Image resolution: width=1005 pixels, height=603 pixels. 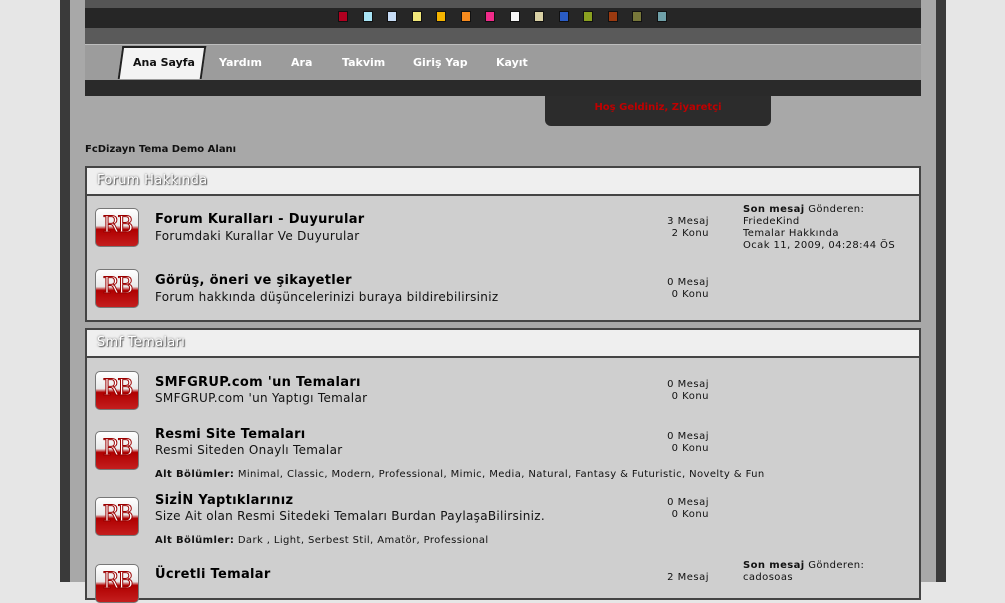 I want to click on category-header: Smf Temaları, so click(x=503, y=343).